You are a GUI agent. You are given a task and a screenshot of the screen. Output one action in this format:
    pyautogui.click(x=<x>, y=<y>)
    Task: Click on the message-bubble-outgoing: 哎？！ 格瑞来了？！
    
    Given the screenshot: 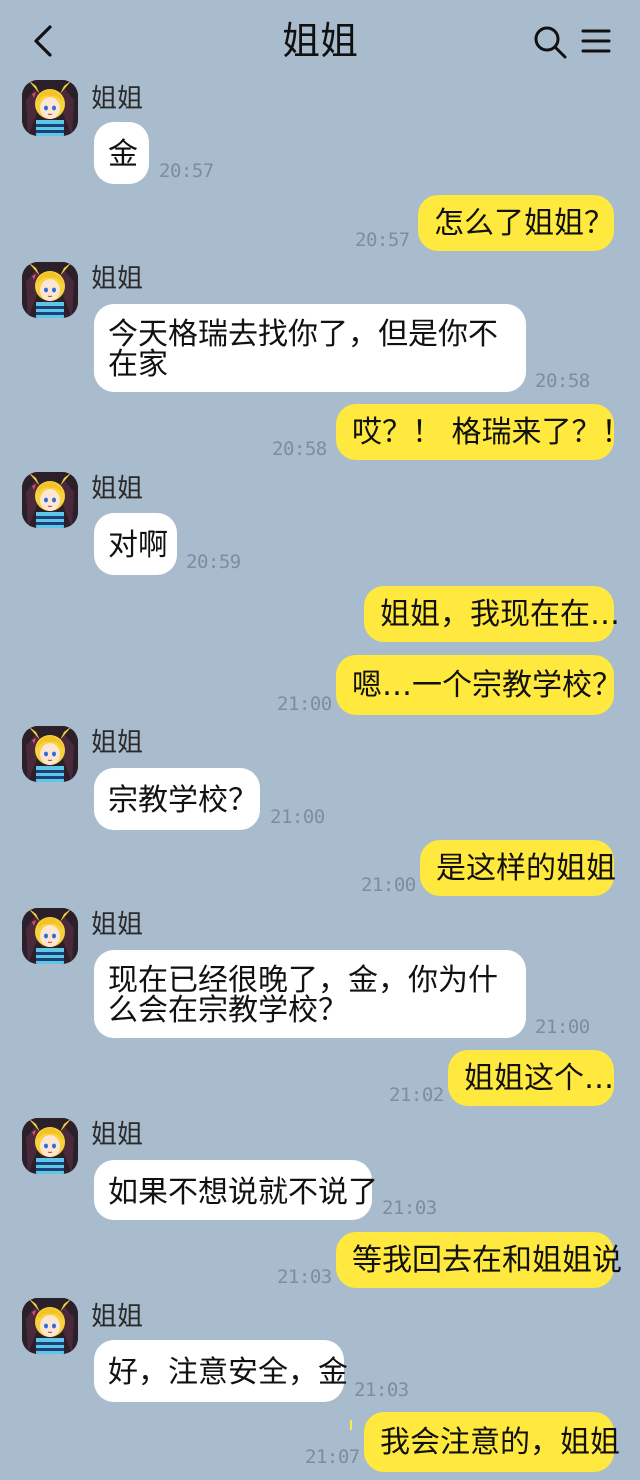 What is the action you would take?
    pyautogui.click(x=484, y=432)
    